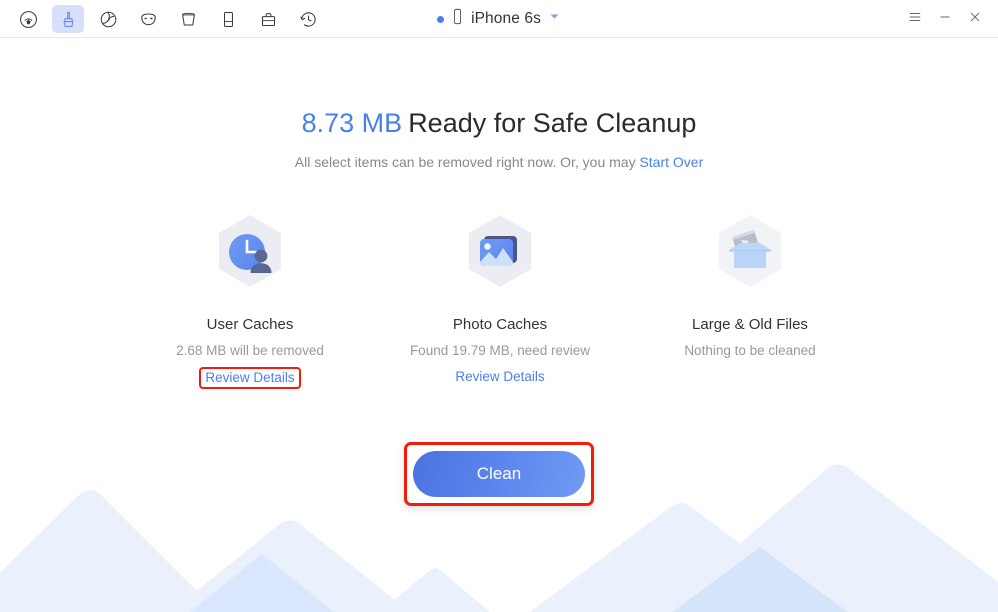 The width and height of the screenshot is (998, 612). I want to click on cleanup-size-value: 8.73 MB, so click(352, 123).